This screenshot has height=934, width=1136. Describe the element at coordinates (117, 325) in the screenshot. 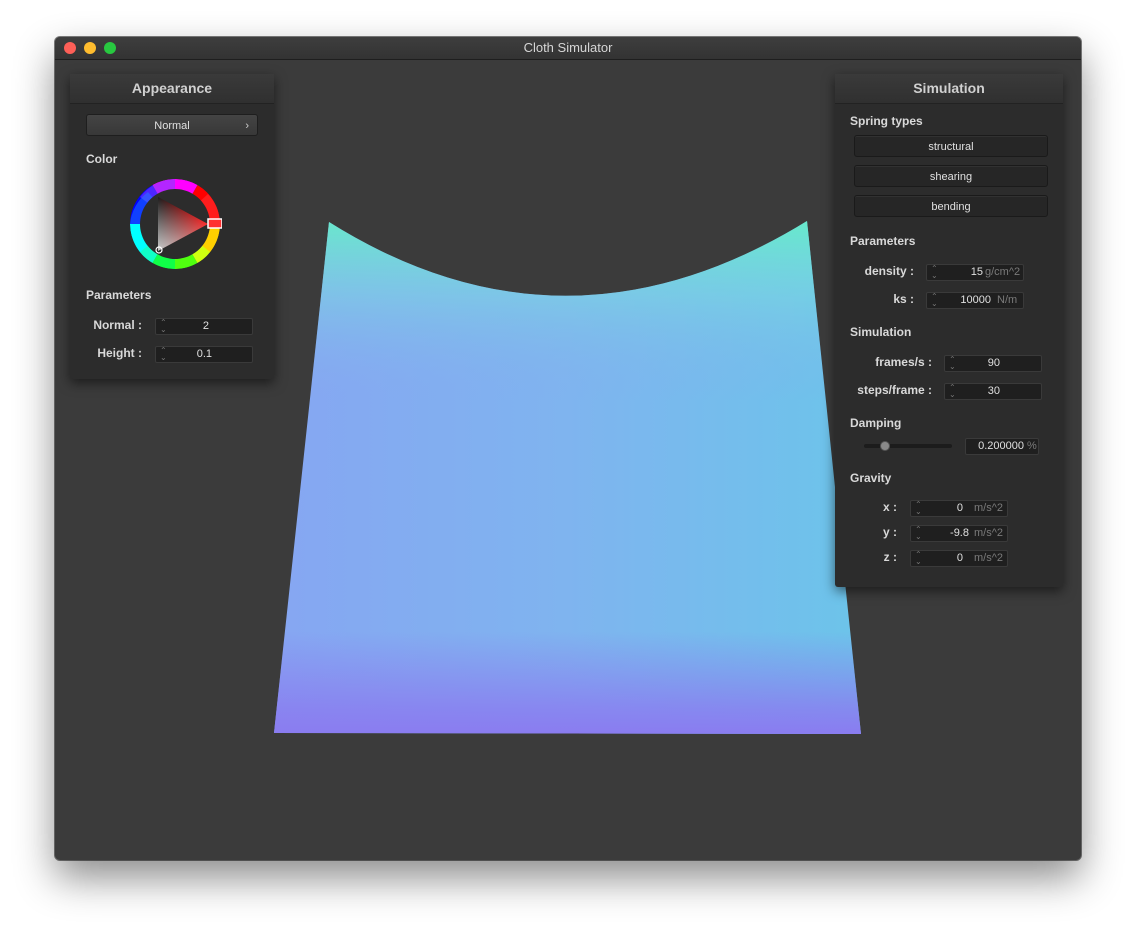

I see `normal-label: Normal :` at that location.